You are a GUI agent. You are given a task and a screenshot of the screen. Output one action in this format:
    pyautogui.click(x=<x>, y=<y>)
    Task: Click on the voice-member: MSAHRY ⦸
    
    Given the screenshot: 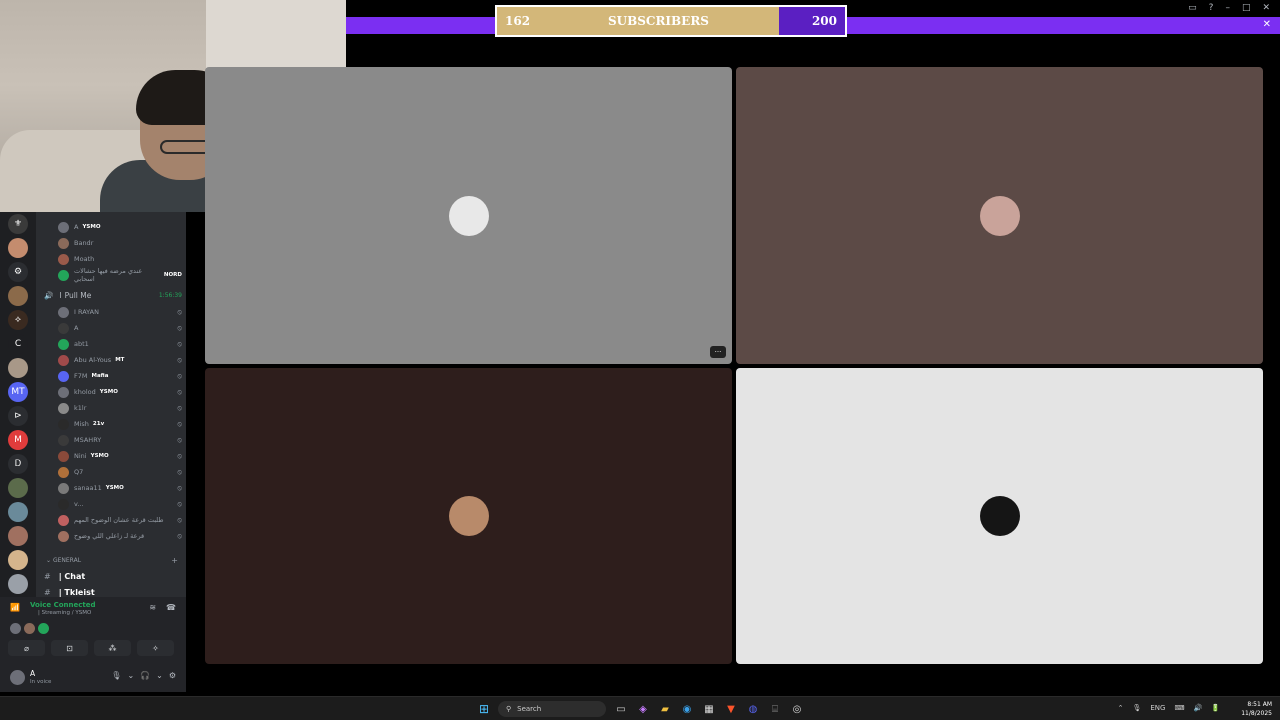 What is the action you would take?
    pyautogui.click(x=120, y=440)
    